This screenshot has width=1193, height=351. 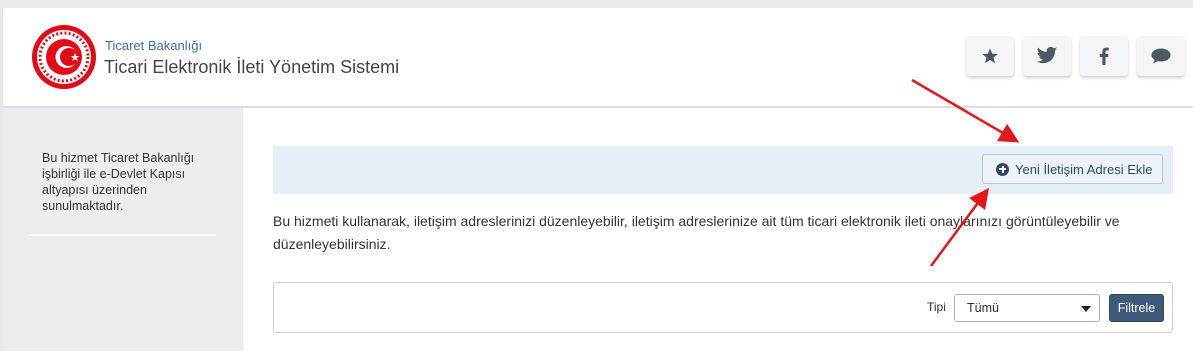 I want to click on ministry-logo, so click(x=64, y=57).